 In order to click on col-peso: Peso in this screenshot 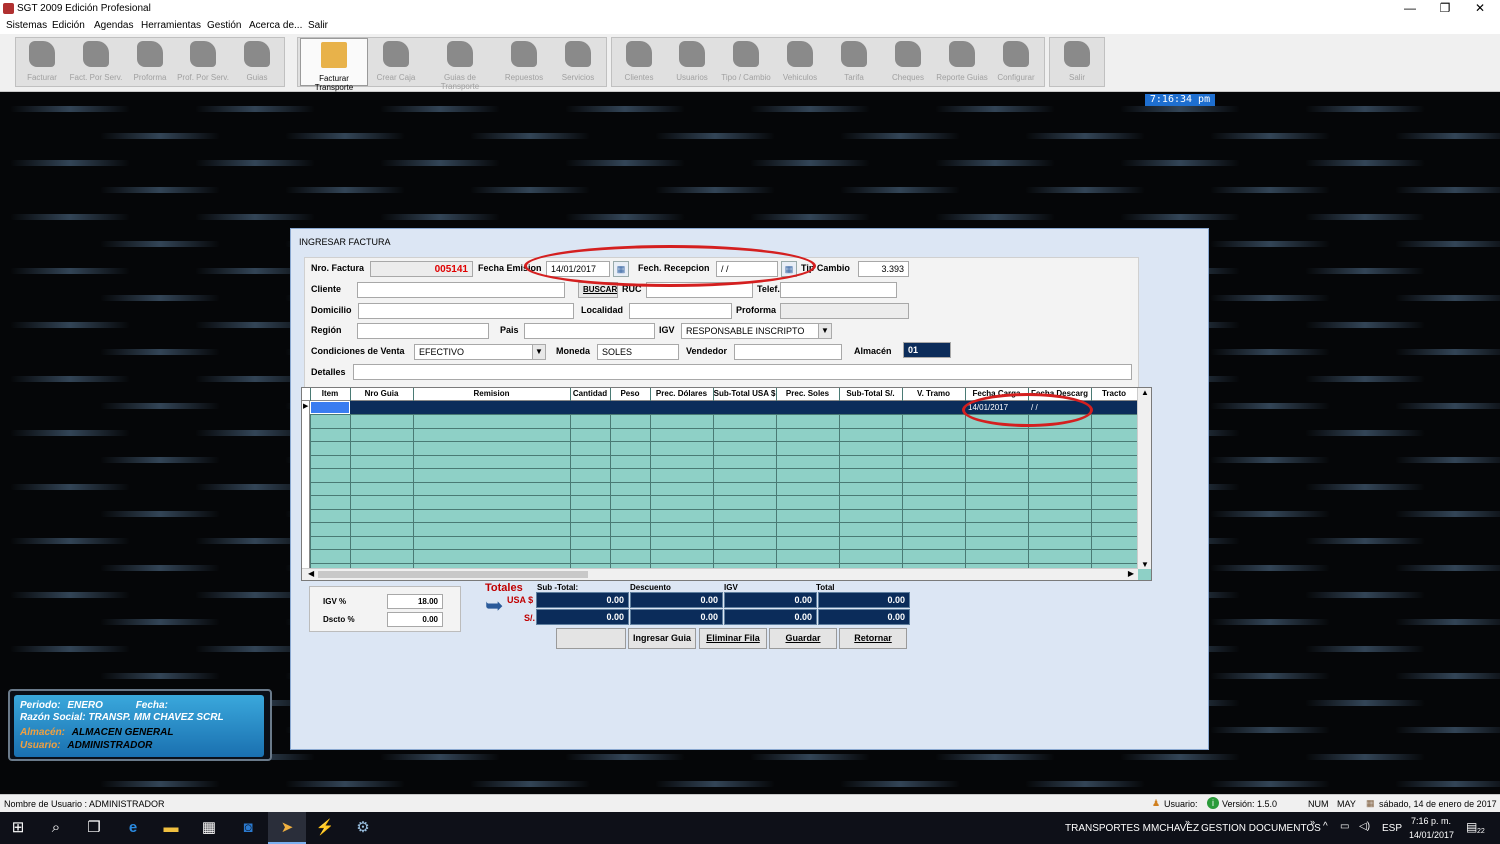, I will do `click(630, 393)`.